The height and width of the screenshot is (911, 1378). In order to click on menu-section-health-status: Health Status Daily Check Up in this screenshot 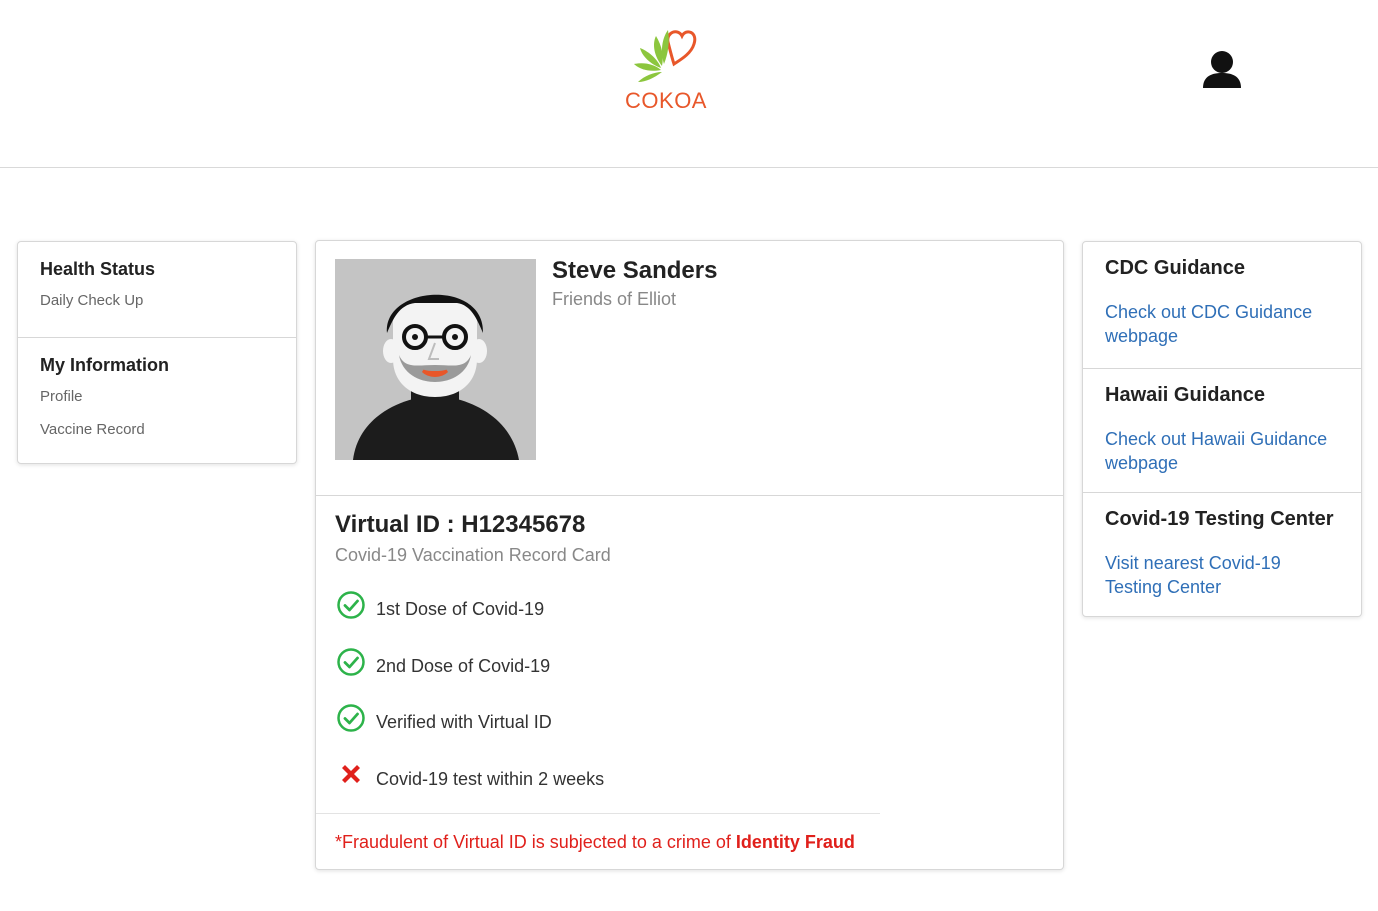, I will do `click(157, 289)`.